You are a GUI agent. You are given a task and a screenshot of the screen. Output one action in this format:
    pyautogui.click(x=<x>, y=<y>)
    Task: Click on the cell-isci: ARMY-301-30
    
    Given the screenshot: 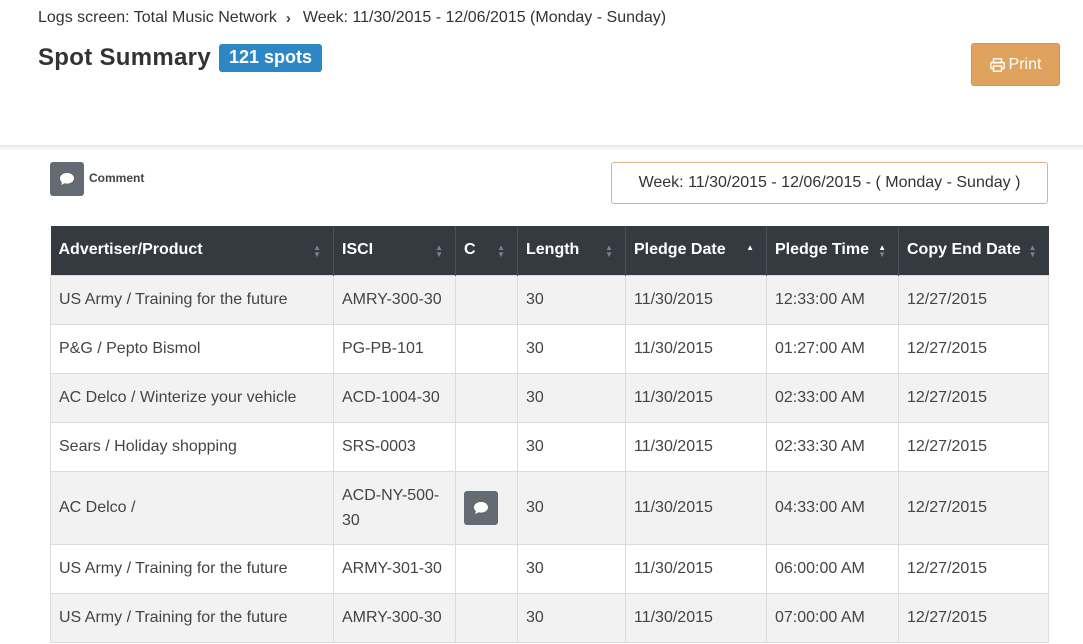 What is the action you would take?
    pyautogui.click(x=394, y=568)
    